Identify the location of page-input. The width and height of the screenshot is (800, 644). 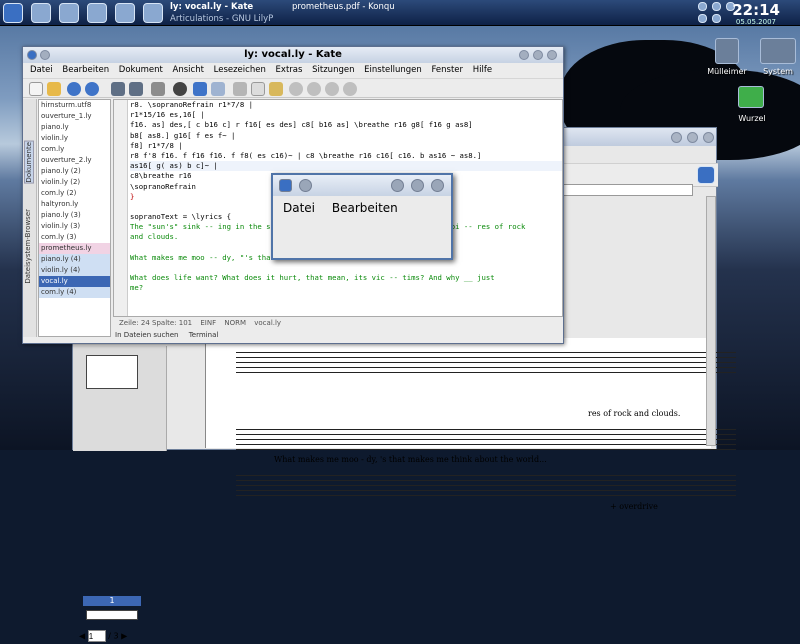
(96, 636).